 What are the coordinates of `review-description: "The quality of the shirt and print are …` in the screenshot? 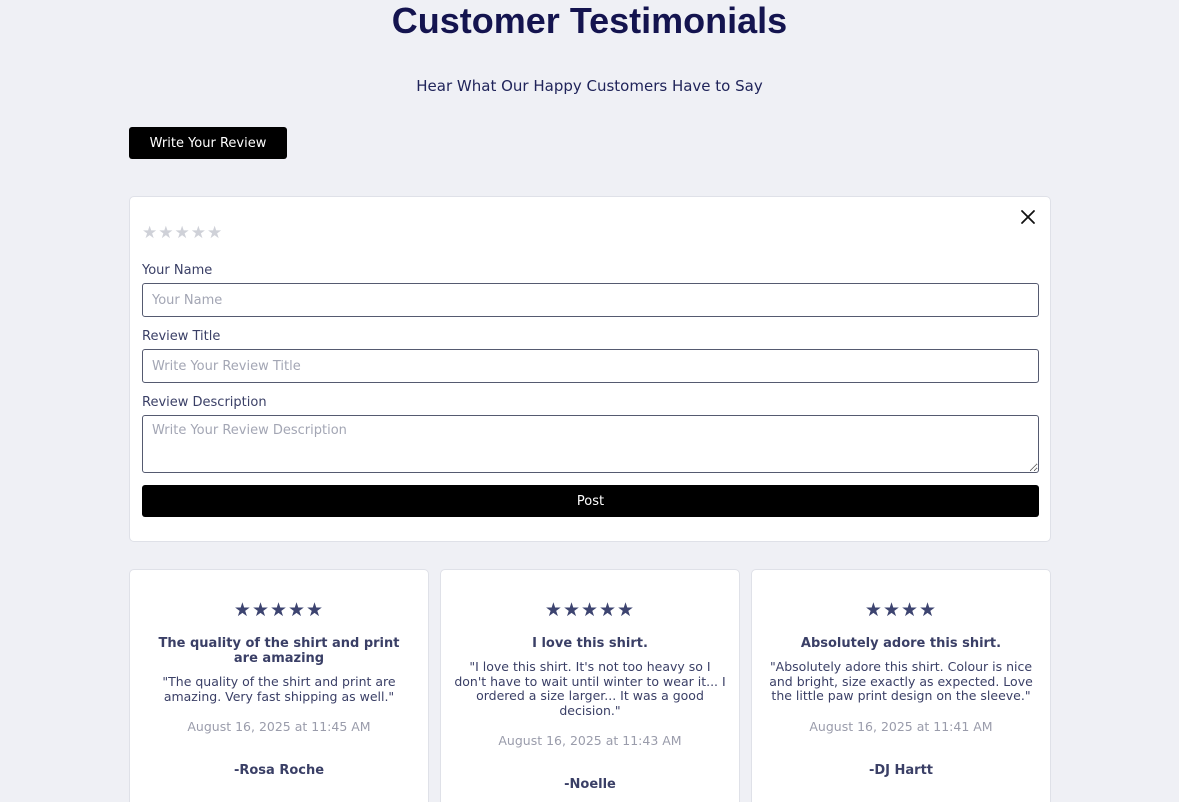 It's located at (279, 689).